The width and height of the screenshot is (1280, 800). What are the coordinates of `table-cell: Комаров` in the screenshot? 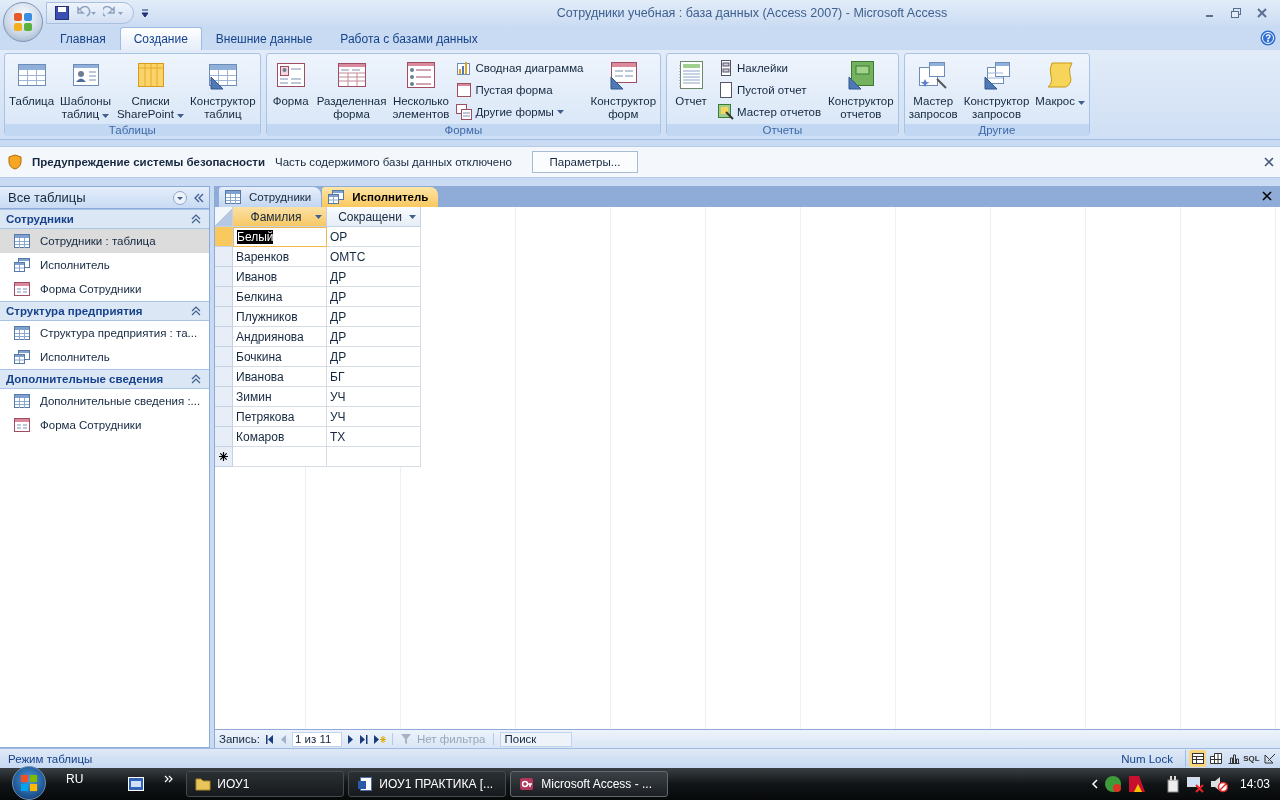 It's located at (280, 437).